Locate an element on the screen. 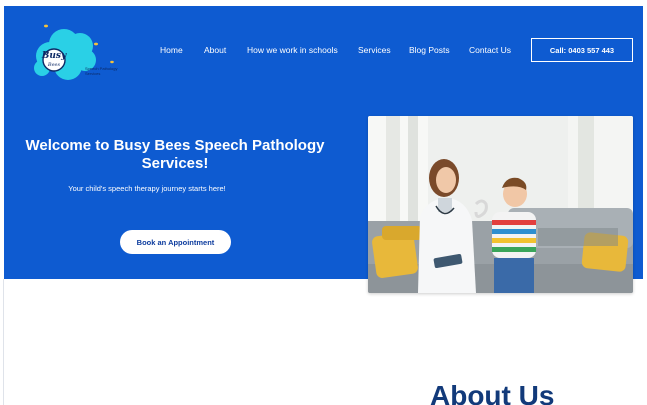 The width and height of the screenshot is (647, 405). nav-item-about: About is located at coordinates (215, 50).